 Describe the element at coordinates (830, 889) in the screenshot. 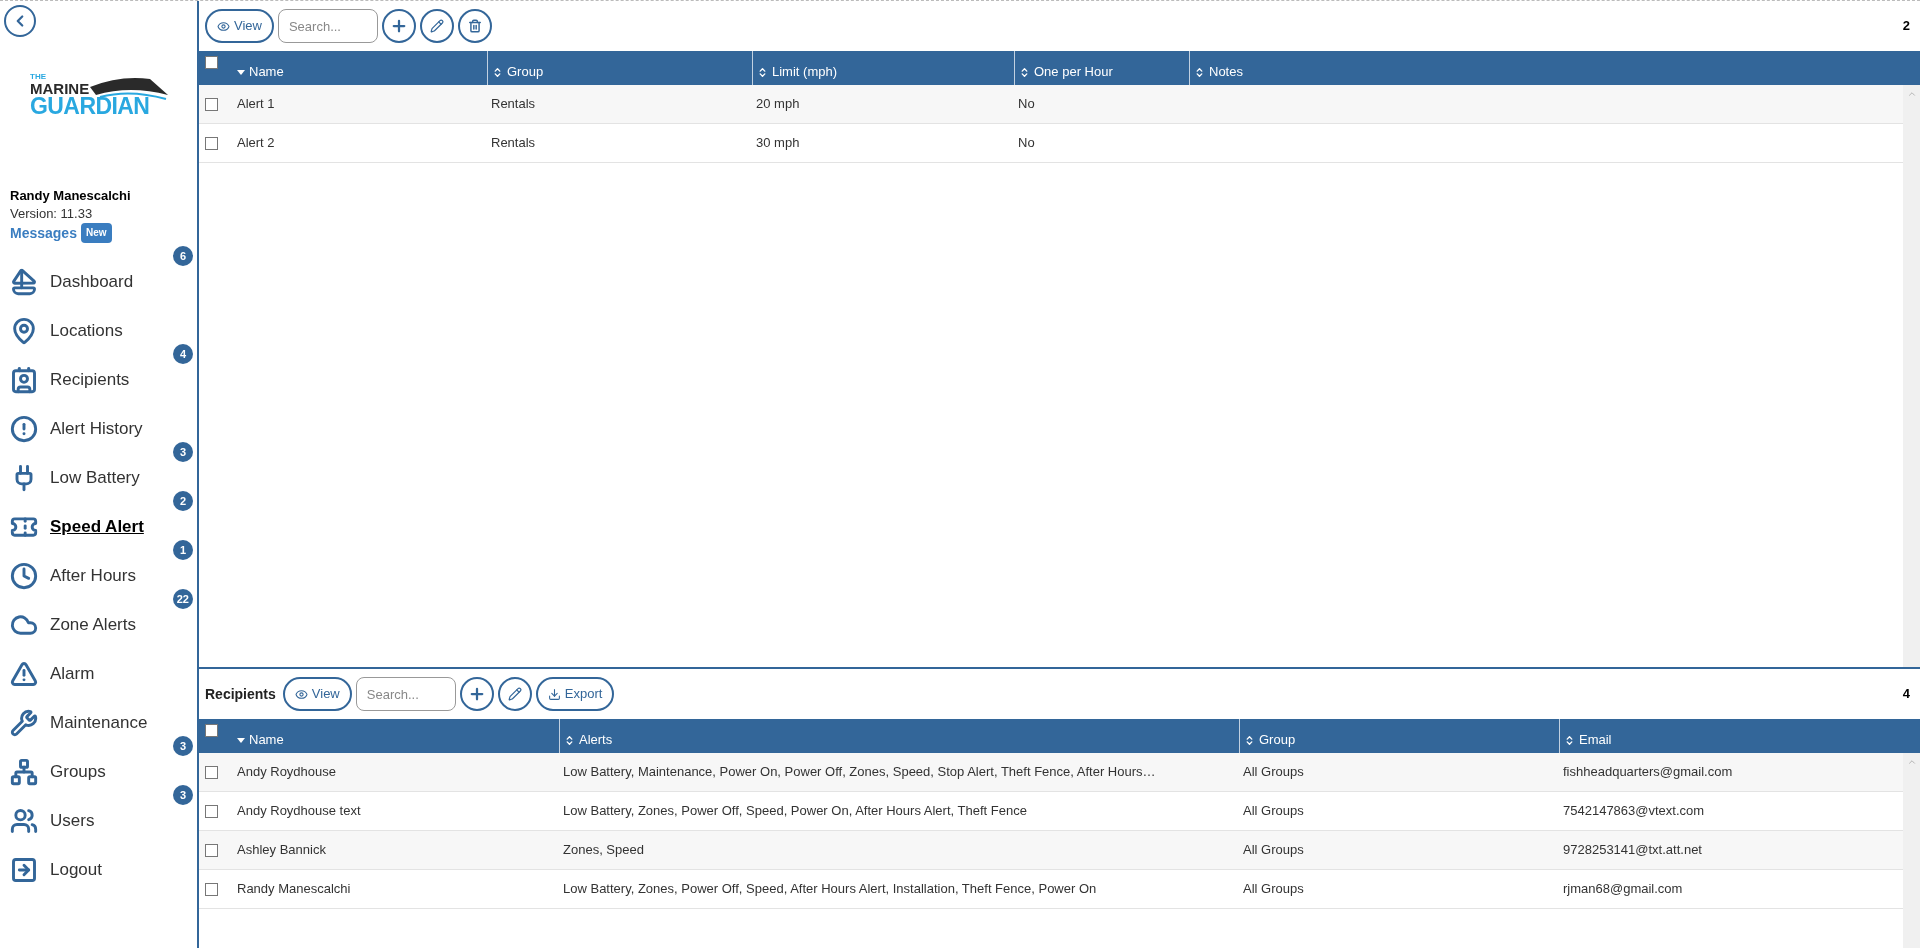

I see `table-cell: Low Battery, Zones, Power Off, Speed, After Hours Alert, Installation, Theft Fence, Power On` at that location.